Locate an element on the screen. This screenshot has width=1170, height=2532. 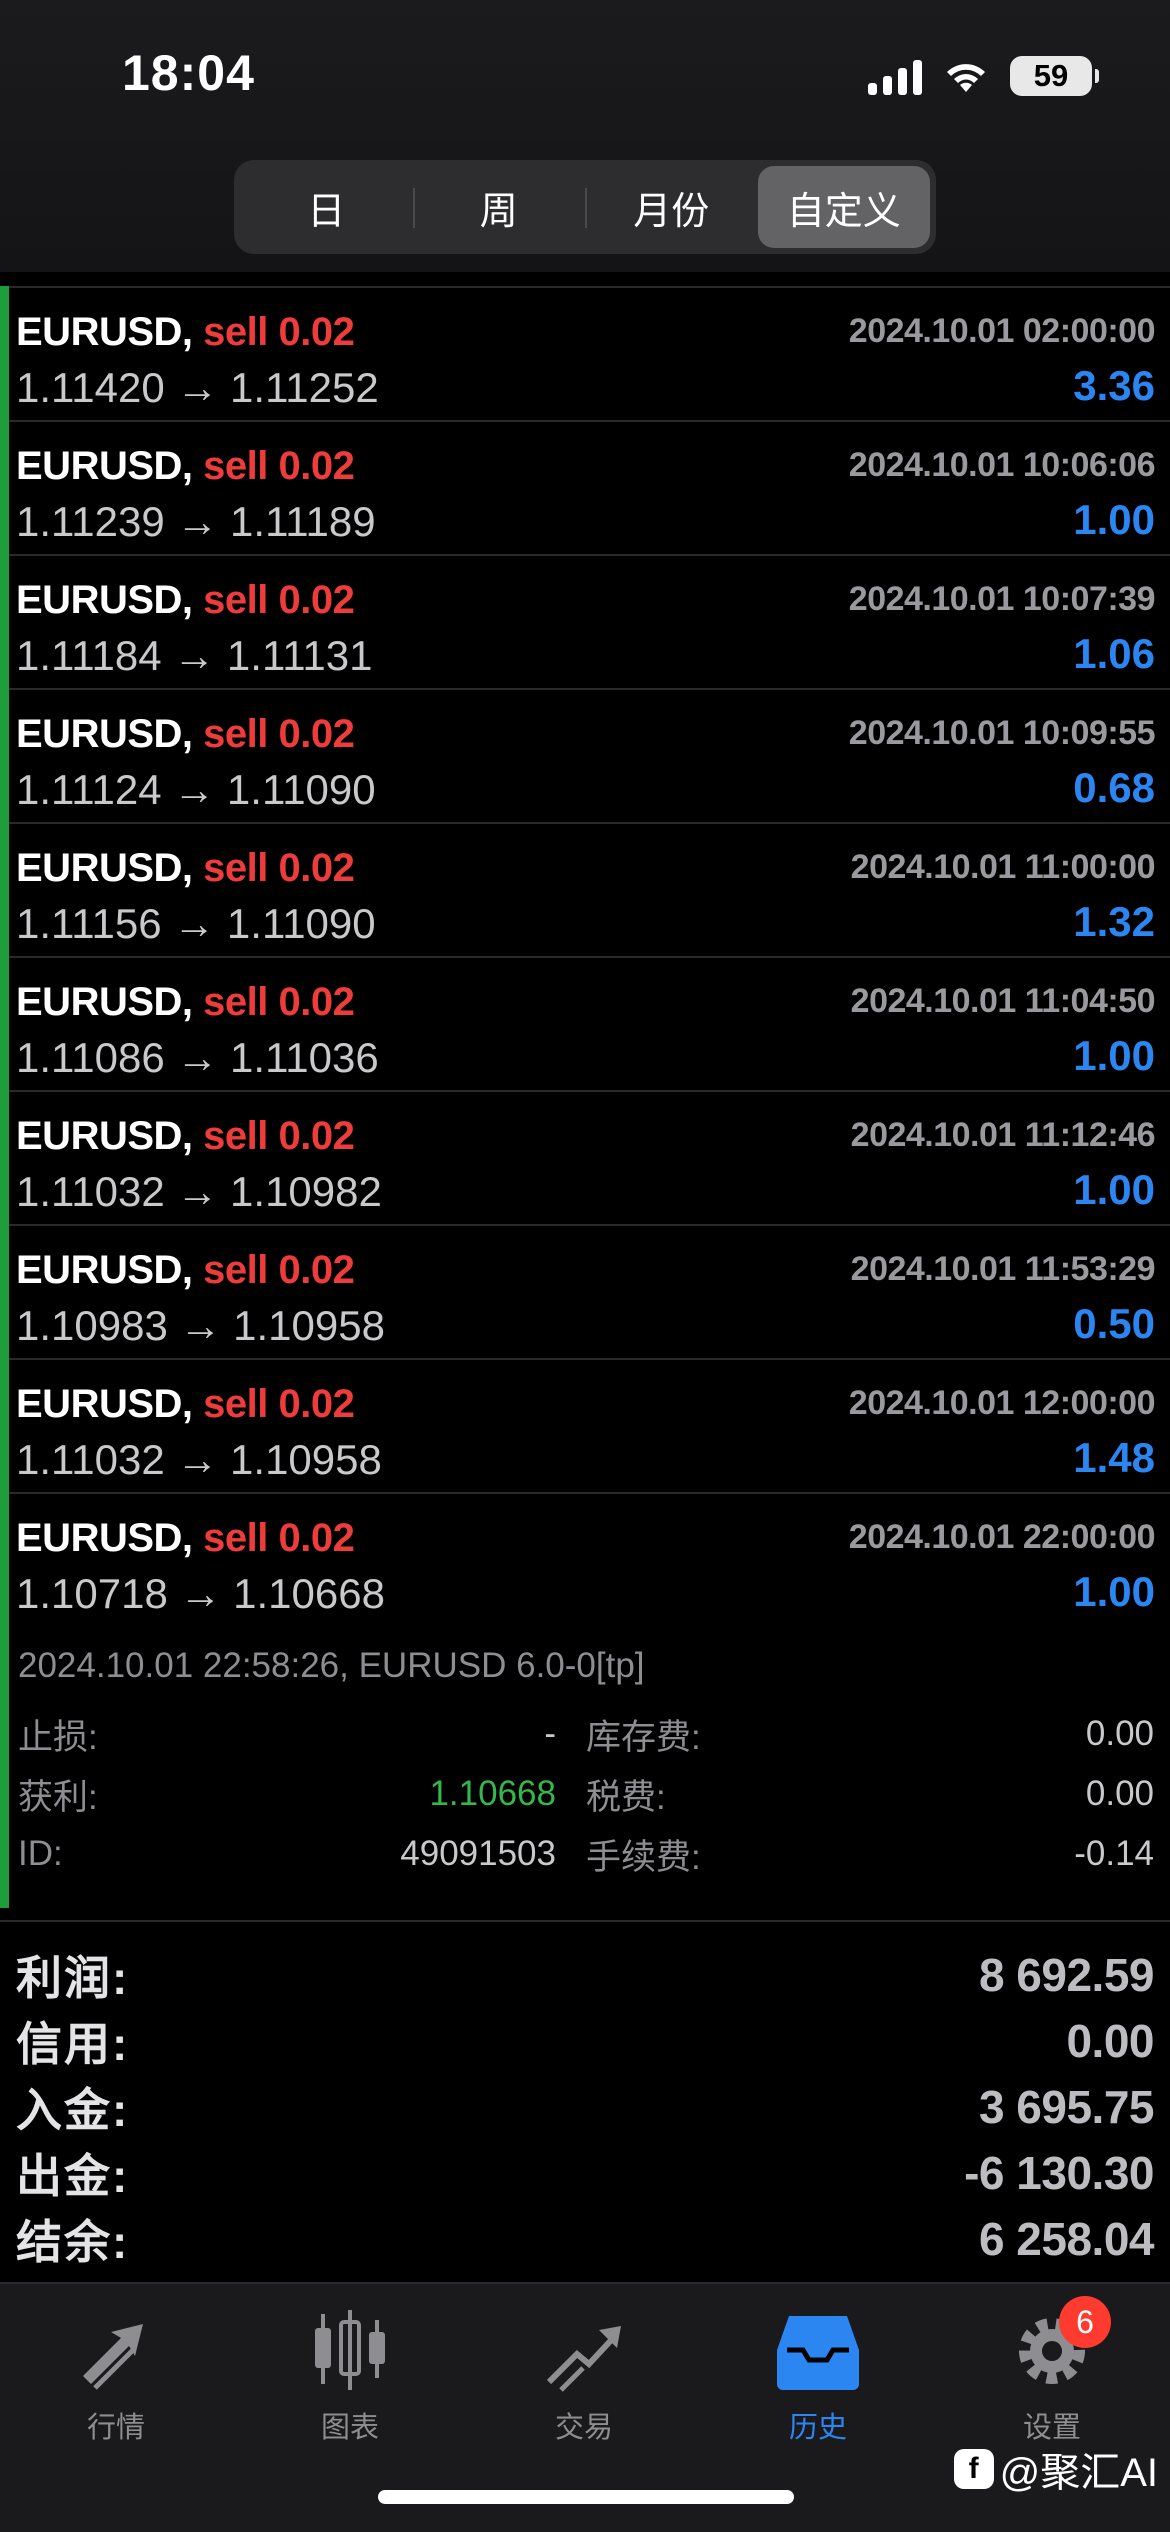
withdrawal-label: 出金: is located at coordinates (73, 2176).